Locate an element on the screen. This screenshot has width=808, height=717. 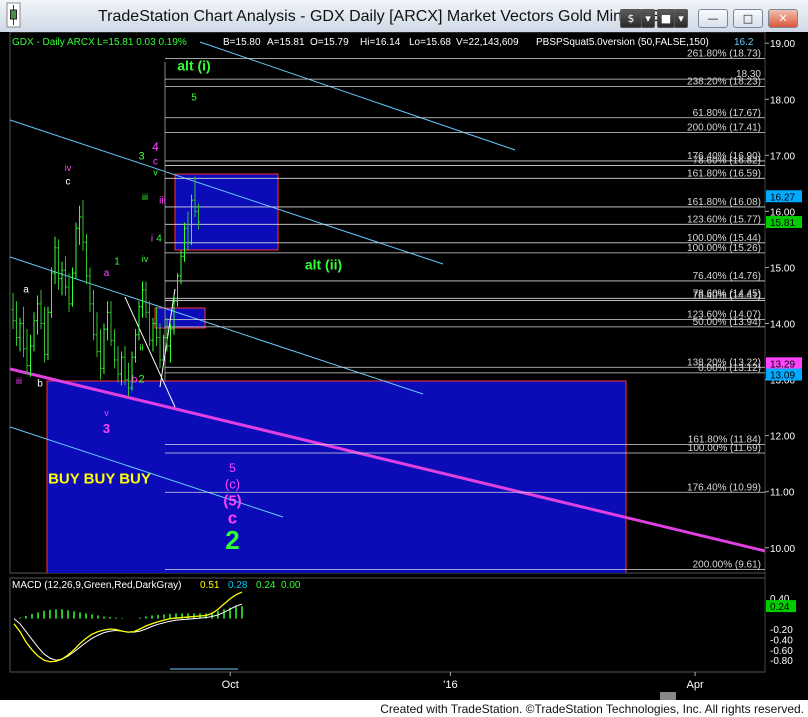
price-tick-label: 18.00 is located at coordinates (782, 100).